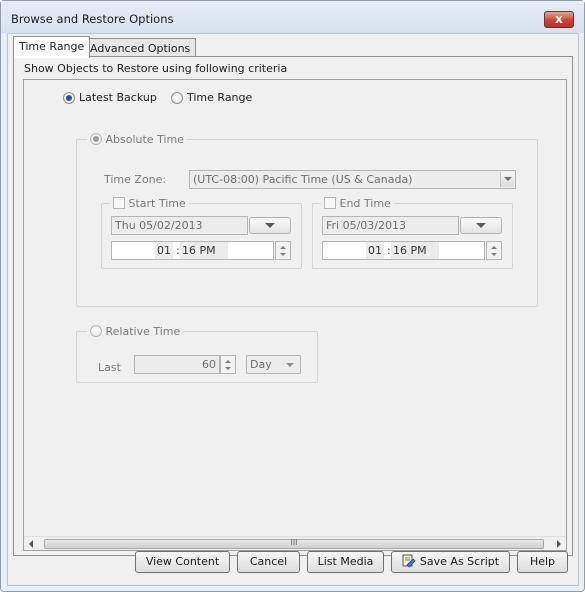 This screenshot has width=585, height=592. I want to click on time-zone-value: (UTC-08:00) Pacific Time (US & Canada), so click(303, 179).